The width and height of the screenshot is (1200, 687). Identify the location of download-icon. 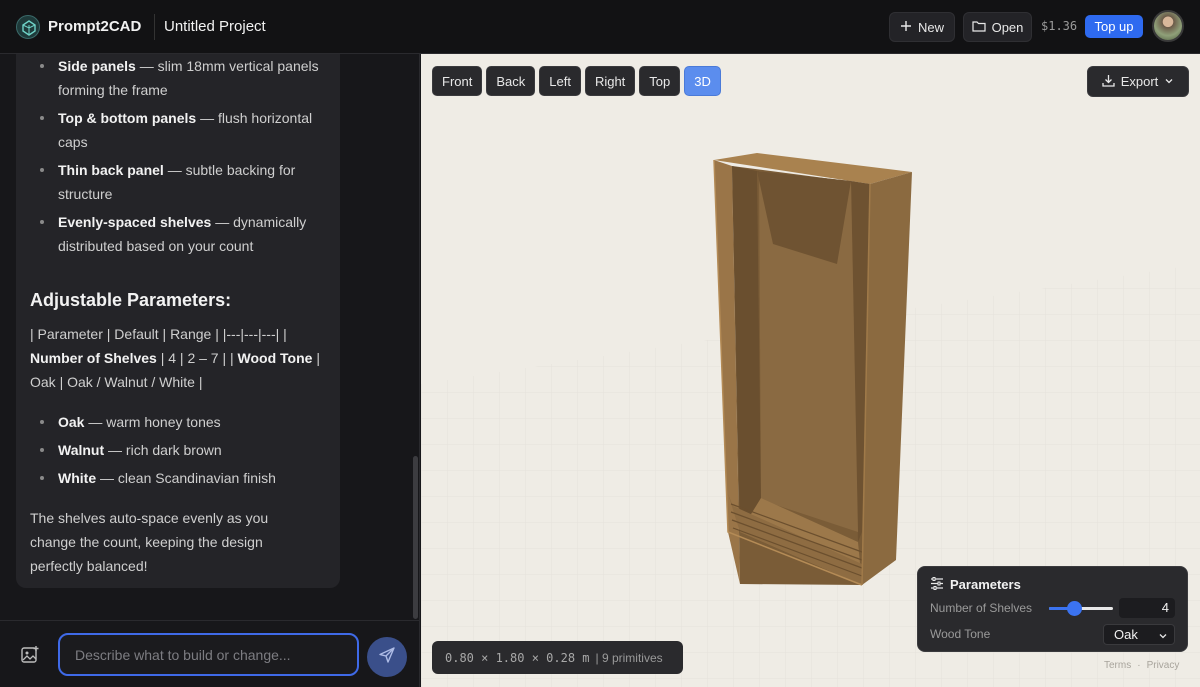
(1108, 82).